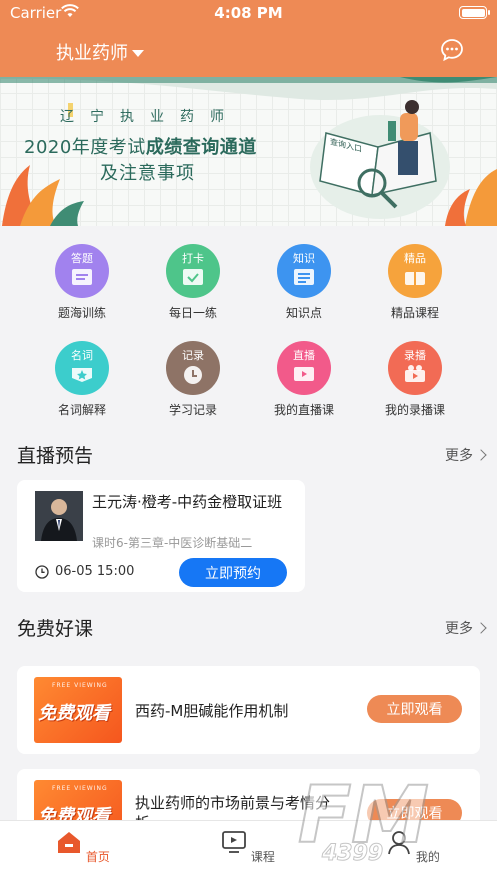  Describe the element at coordinates (474, 12) in the screenshot. I see `battery-icon` at that location.